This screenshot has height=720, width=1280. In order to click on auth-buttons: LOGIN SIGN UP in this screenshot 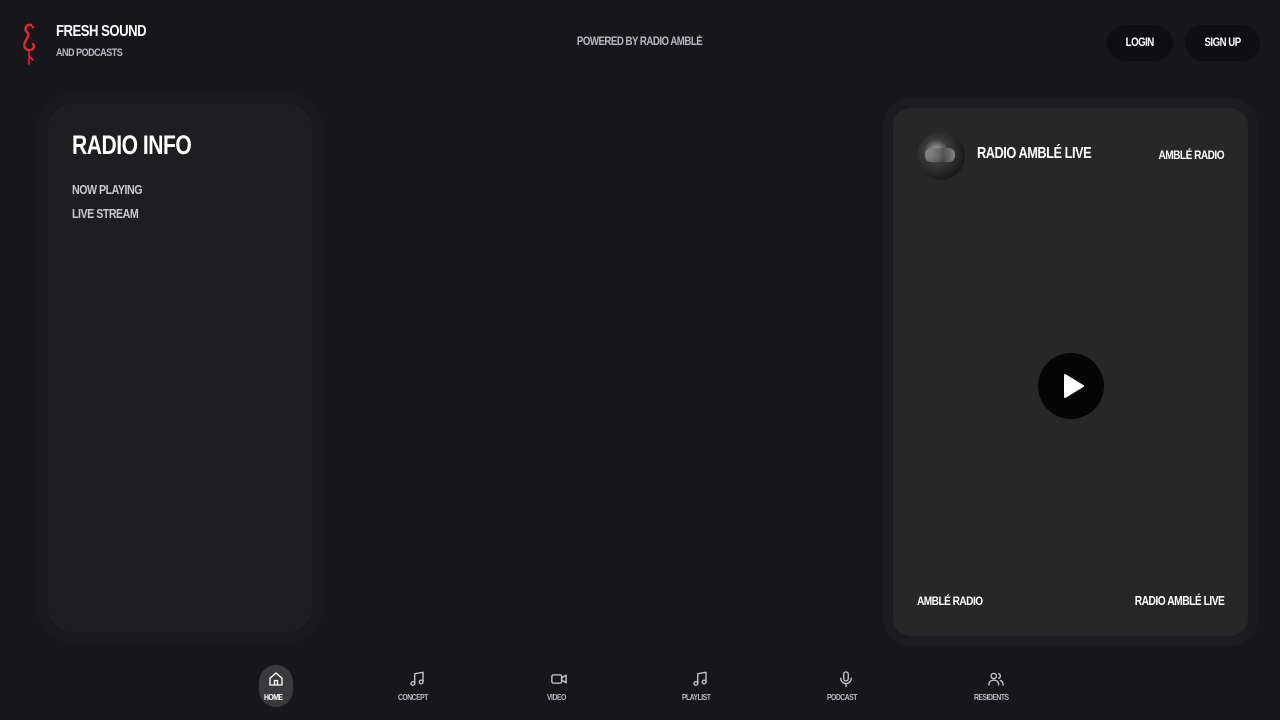, I will do `click(1183, 43)`.